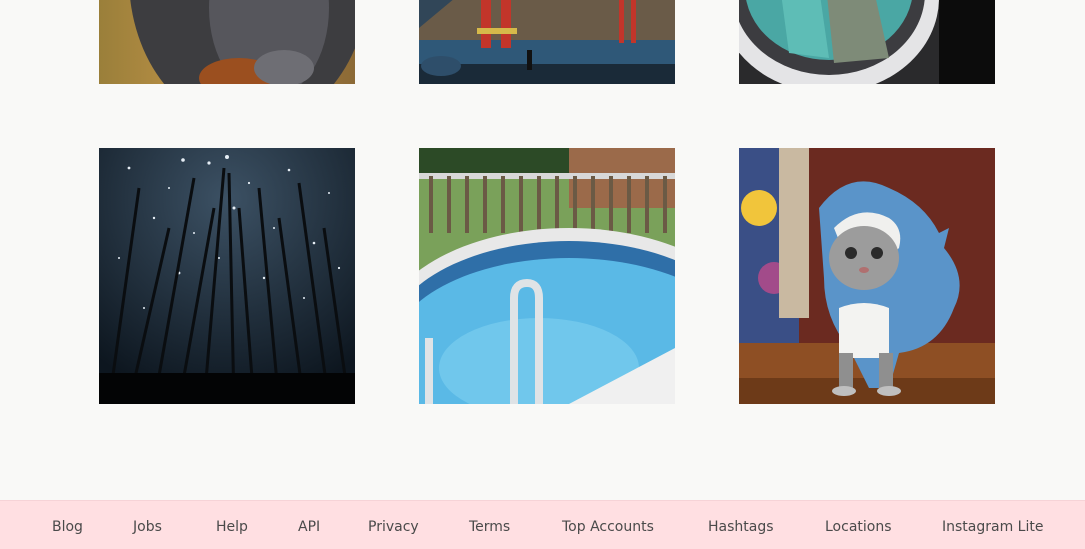 The image size is (1085, 549). I want to click on footer-link-privacy: Privacy, so click(393, 527).